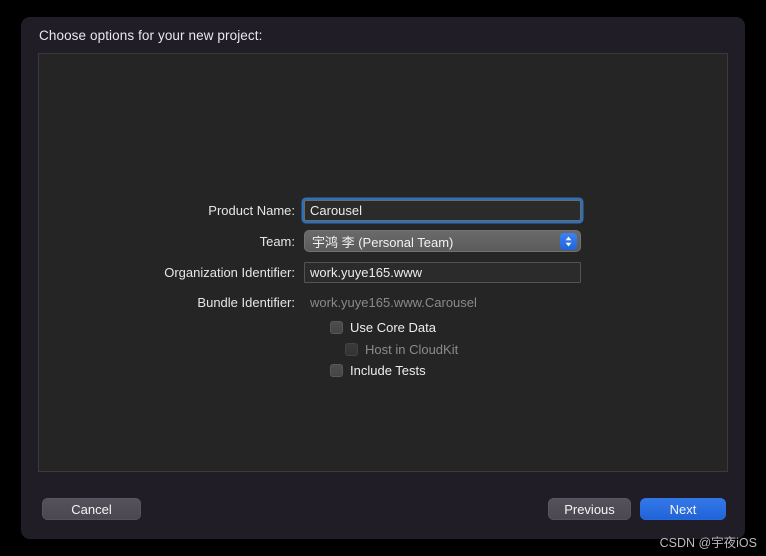 This screenshot has height=556, width=766. What do you see at coordinates (442, 272) in the screenshot?
I see `organization-identifier-input` at bounding box center [442, 272].